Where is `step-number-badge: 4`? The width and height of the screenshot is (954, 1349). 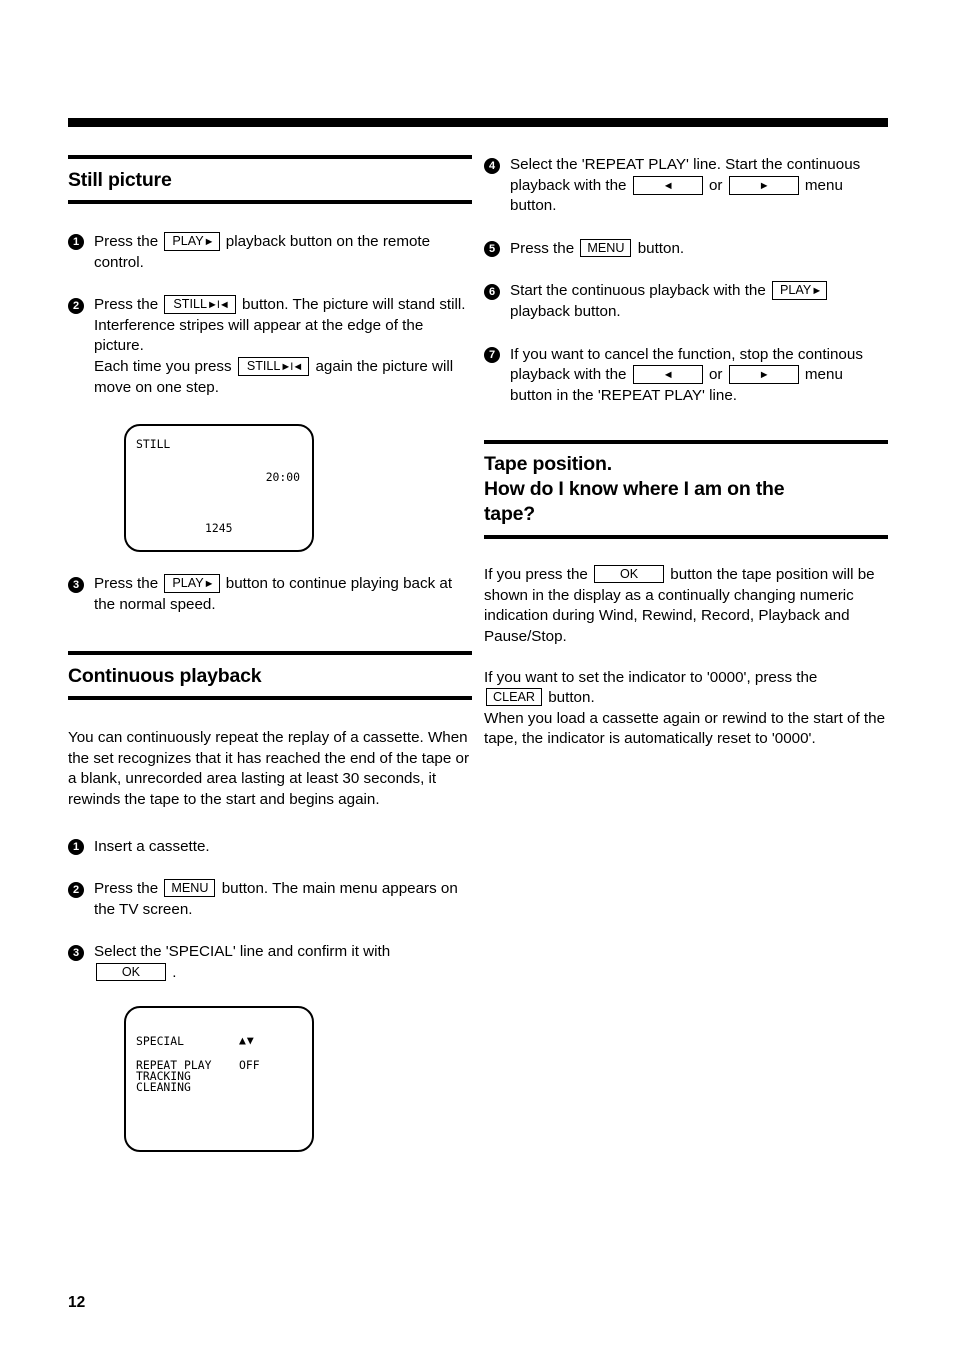
step-number-badge: 4 is located at coordinates (492, 165).